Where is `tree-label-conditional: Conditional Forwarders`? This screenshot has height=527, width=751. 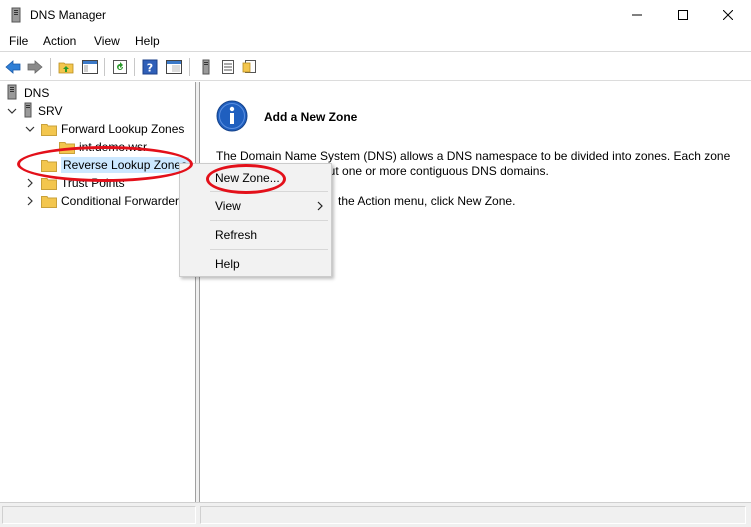 tree-label-conditional: Conditional Forwarders is located at coordinates (123, 201).